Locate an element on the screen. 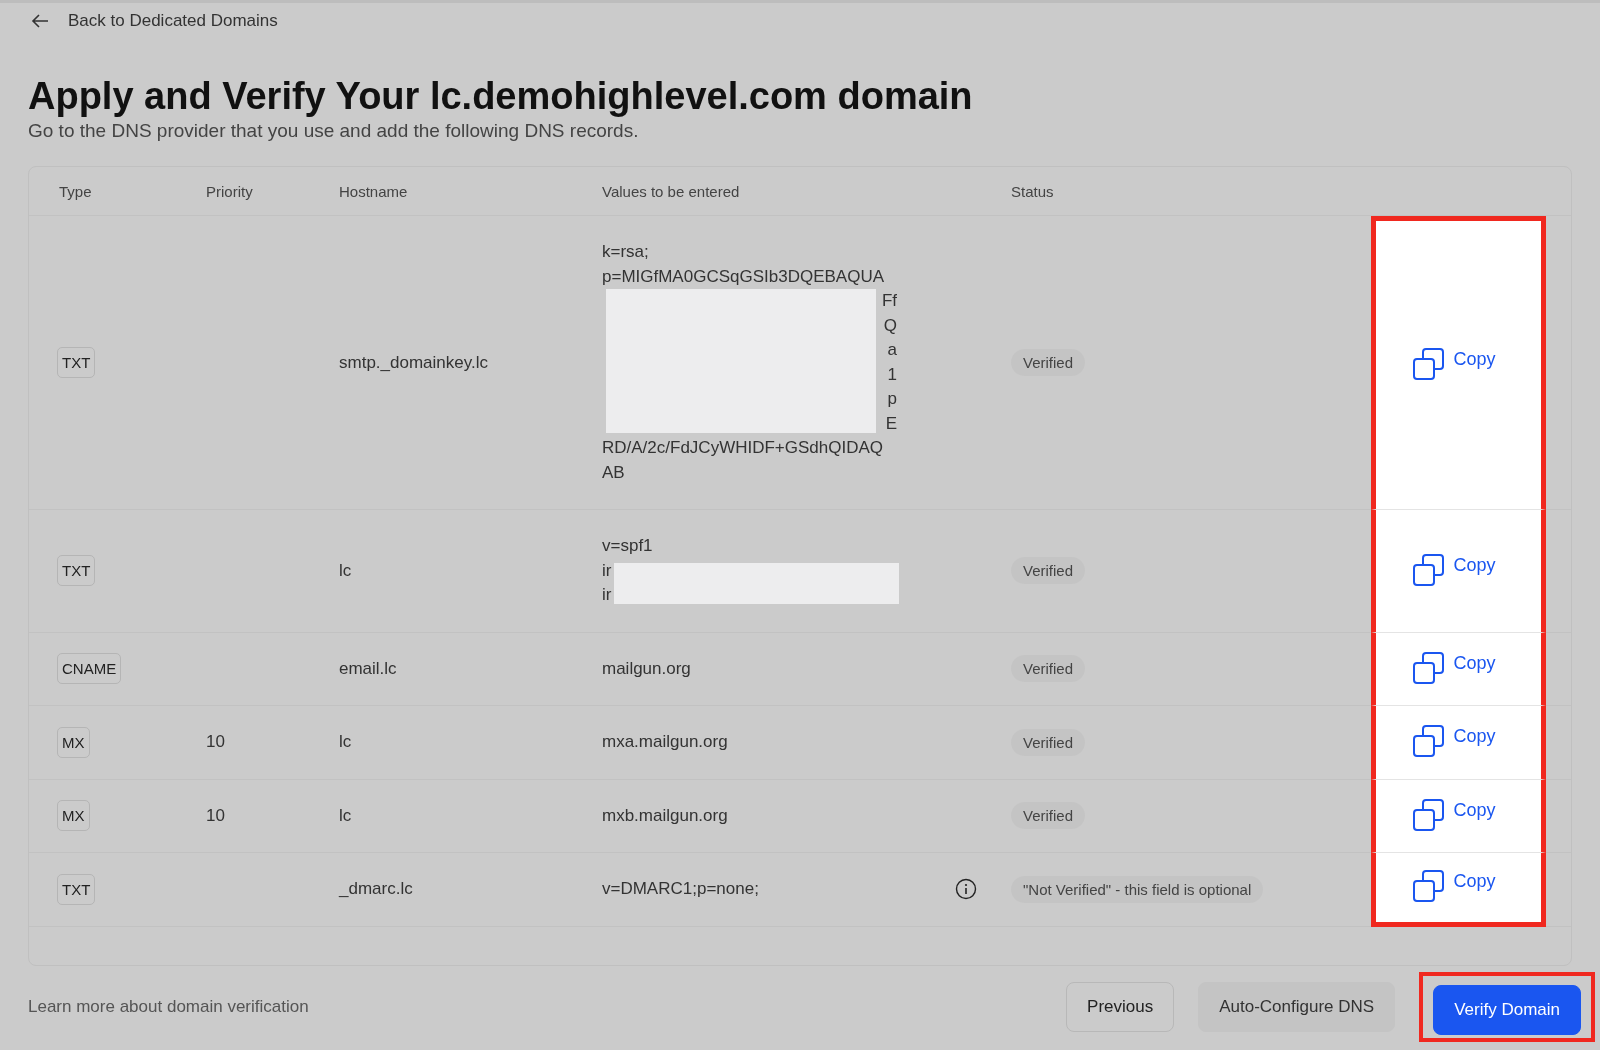 Image resolution: width=1600 pixels, height=1050 pixels. back-arrow-icon is located at coordinates (40, 21).